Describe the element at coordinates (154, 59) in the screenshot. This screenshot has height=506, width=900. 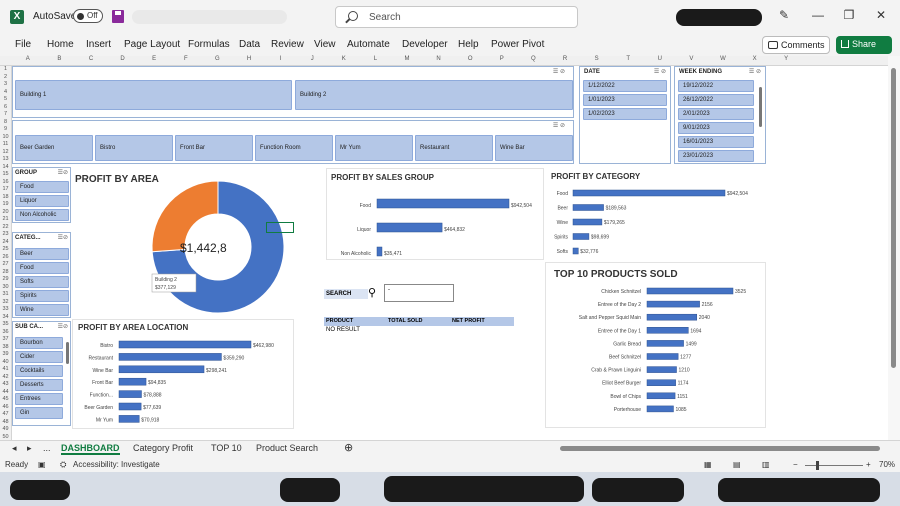
I see `column-header: E` at that location.